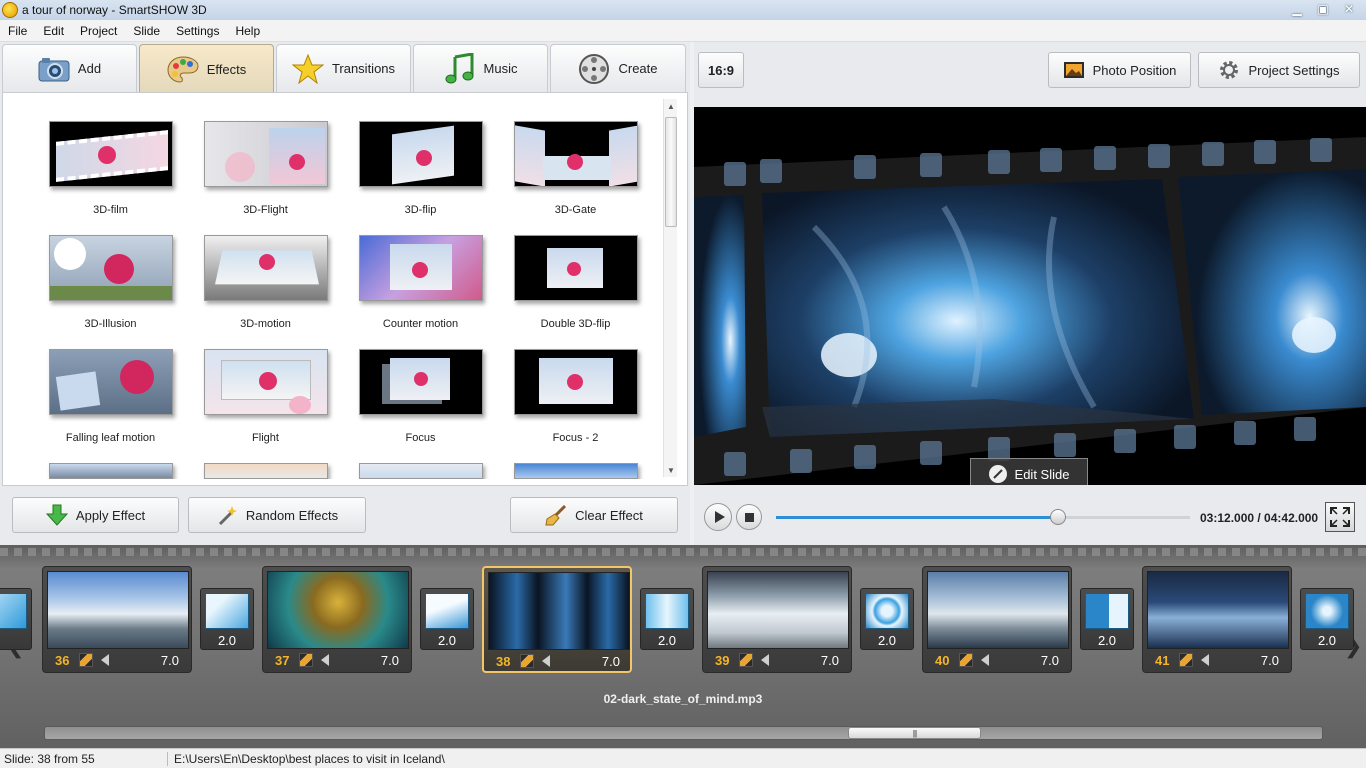  What do you see at coordinates (420, 292) in the screenshot?
I see `effect-counter-motion: Counter motion` at bounding box center [420, 292].